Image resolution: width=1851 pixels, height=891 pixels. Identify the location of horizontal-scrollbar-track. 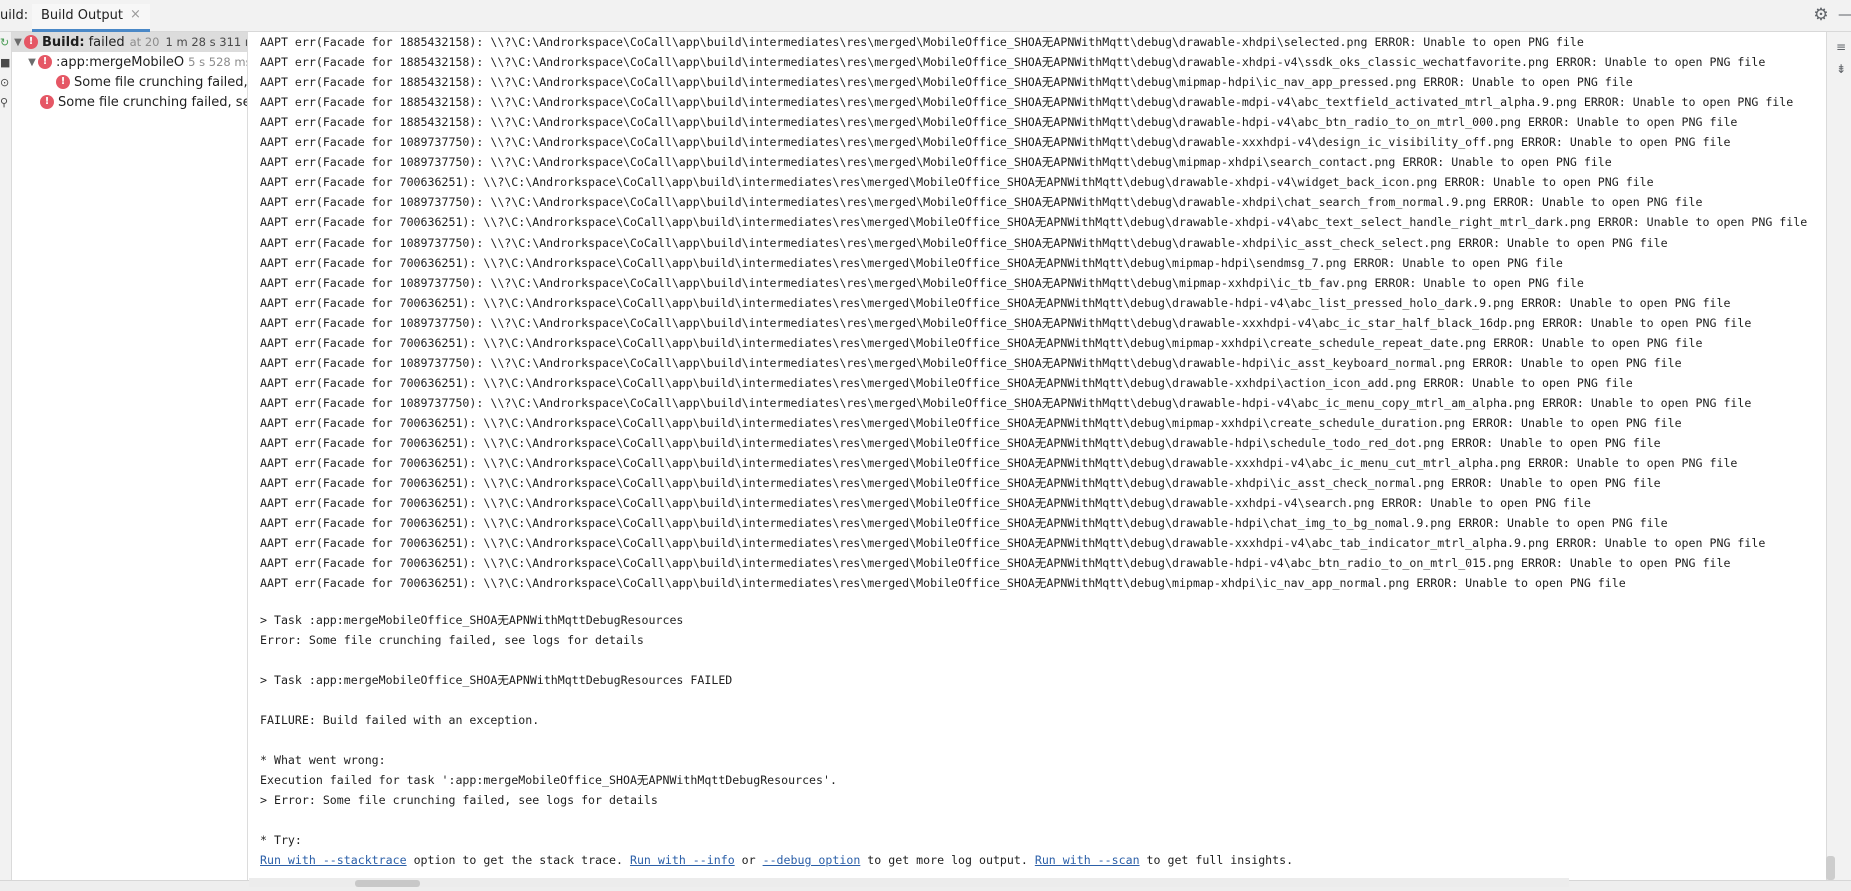
(909, 882).